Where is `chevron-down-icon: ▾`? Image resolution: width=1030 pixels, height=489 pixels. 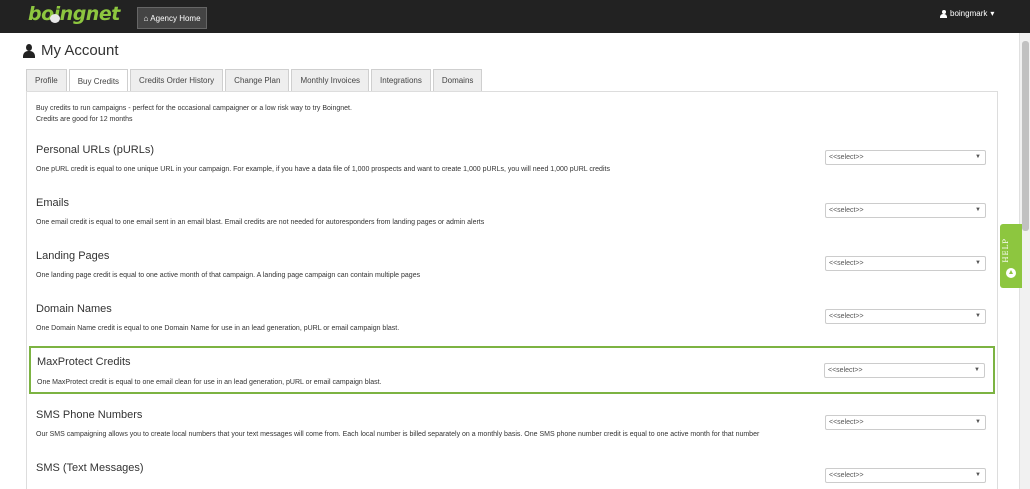 chevron-down-icon: ▾ is located at coordinates (992, 13).